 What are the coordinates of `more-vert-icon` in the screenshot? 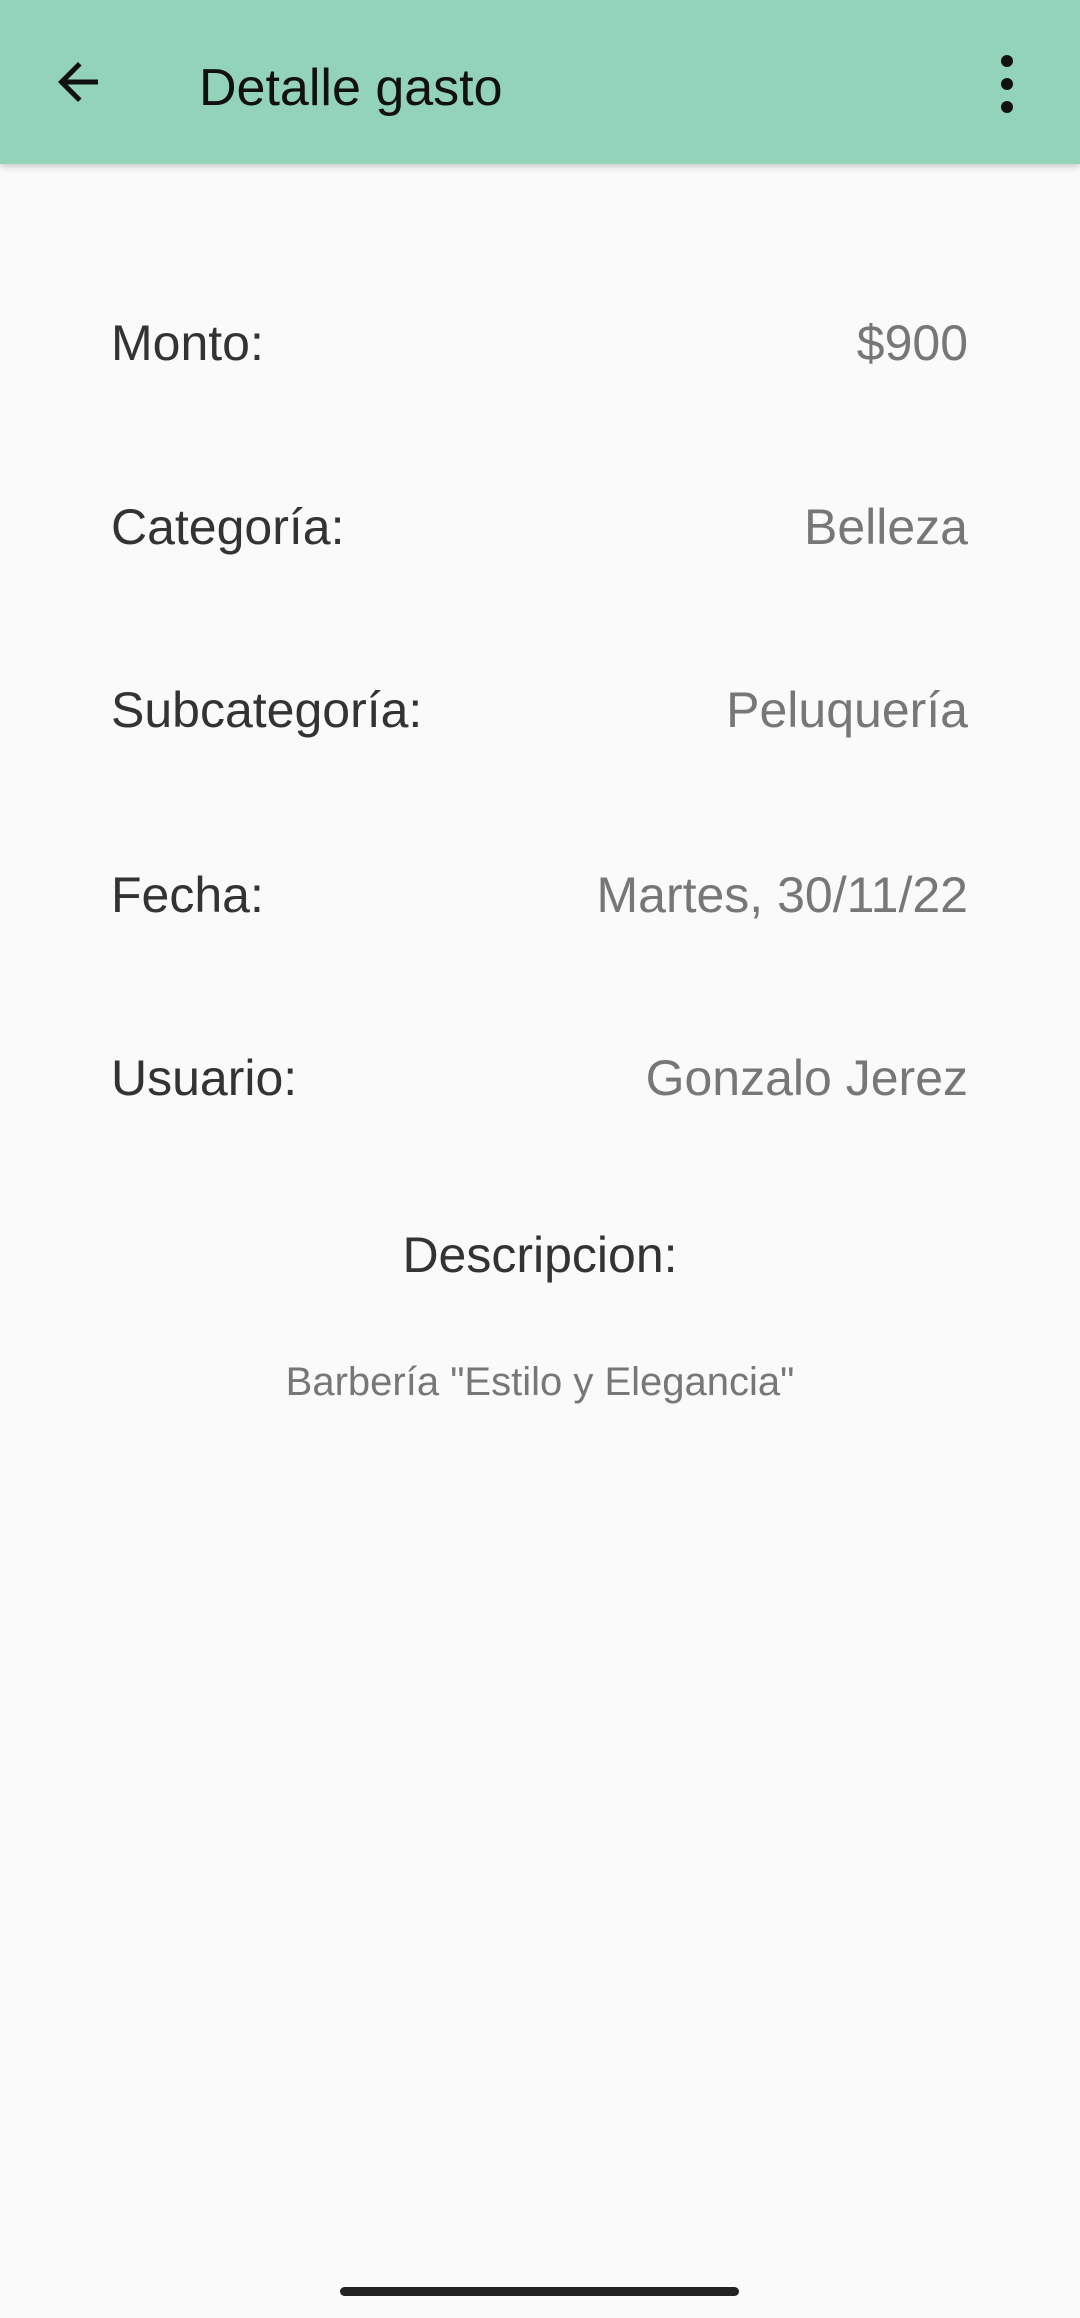 It's located at (1007, 84).